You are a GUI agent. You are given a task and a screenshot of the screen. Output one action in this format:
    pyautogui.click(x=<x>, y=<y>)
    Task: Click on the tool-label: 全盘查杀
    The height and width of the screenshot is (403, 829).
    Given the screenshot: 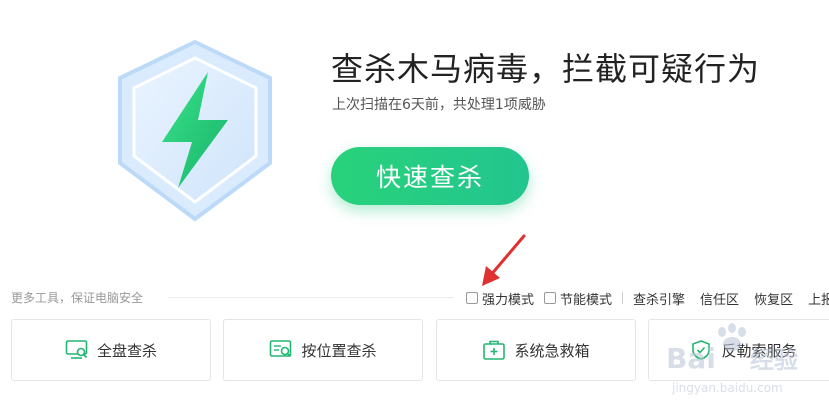 What is the action you would take?
    pyautogui.click(x=126, y=350)
    